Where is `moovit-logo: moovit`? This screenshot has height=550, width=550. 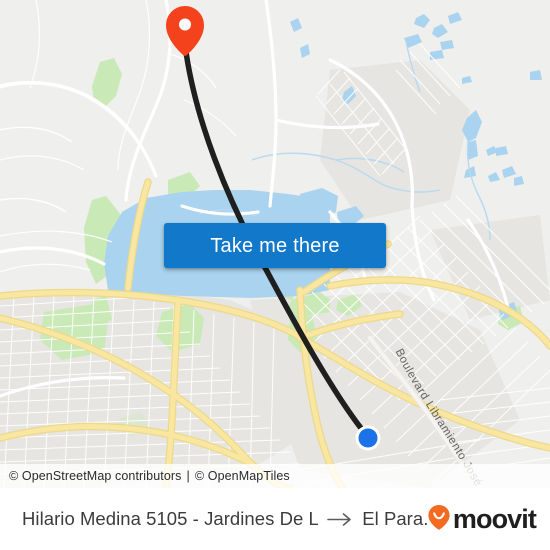 moovit-logo: moovit is located at coordinates (482, 519).